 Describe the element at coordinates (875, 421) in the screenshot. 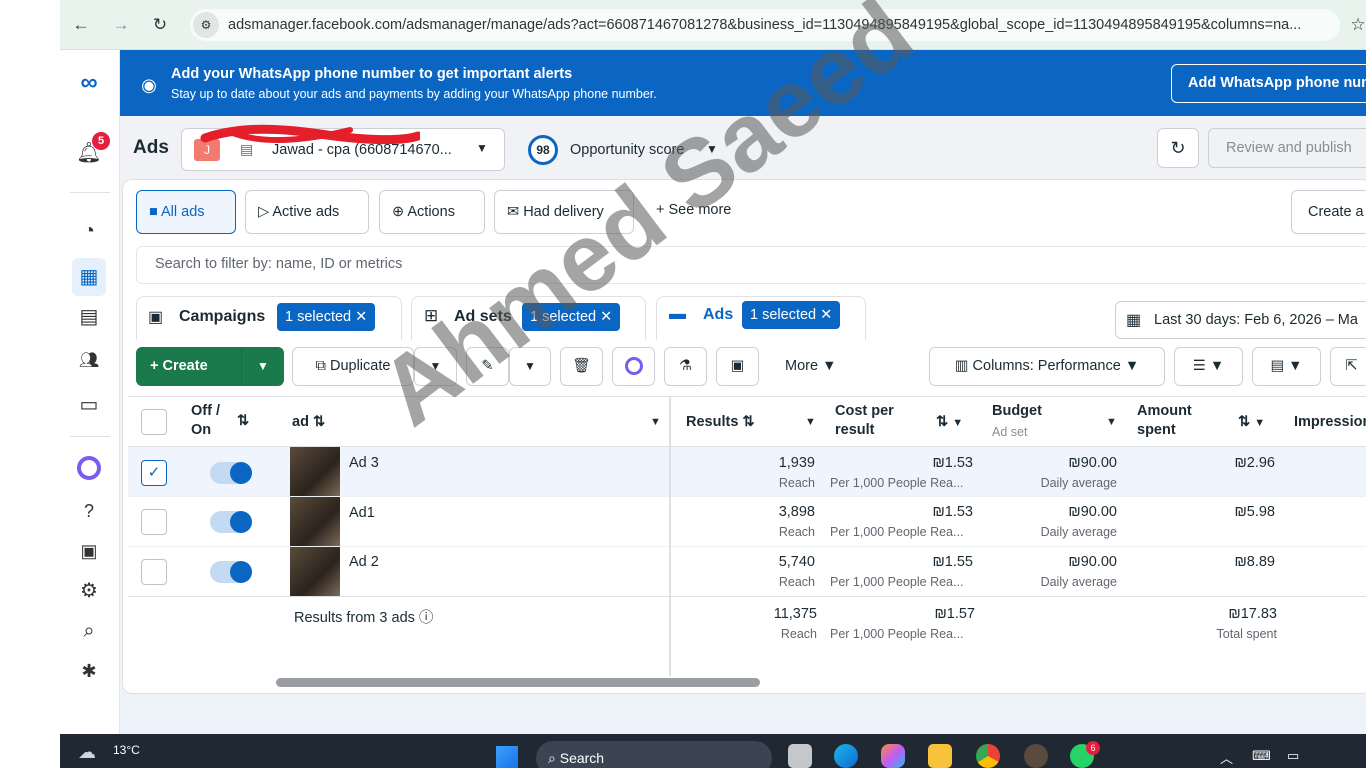

I see `col-cost-per-result: Cost per result` at that location.